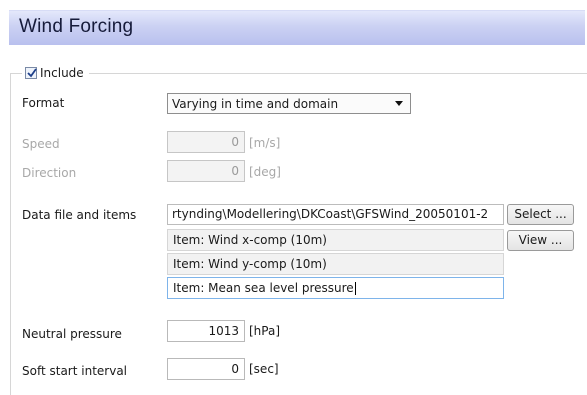 The width and height of the screenshot is (587, 395). Describe the element at coordinates (335, 240) in the screenshot. I see `item-row: Item: Wind x-comp (10m)` at that location.